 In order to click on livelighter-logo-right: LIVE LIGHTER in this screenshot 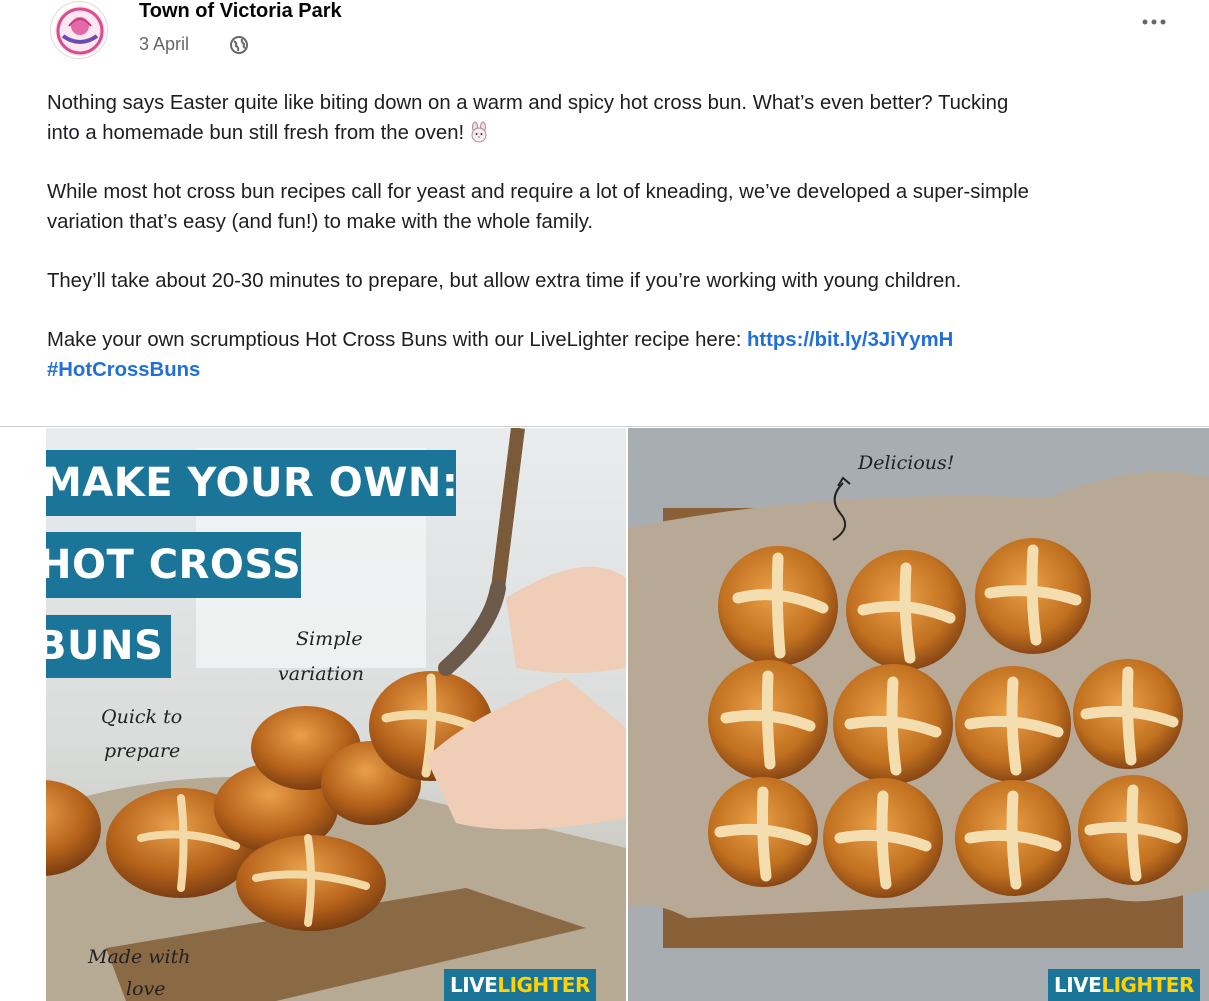, I will do `click(1124, 985)`.